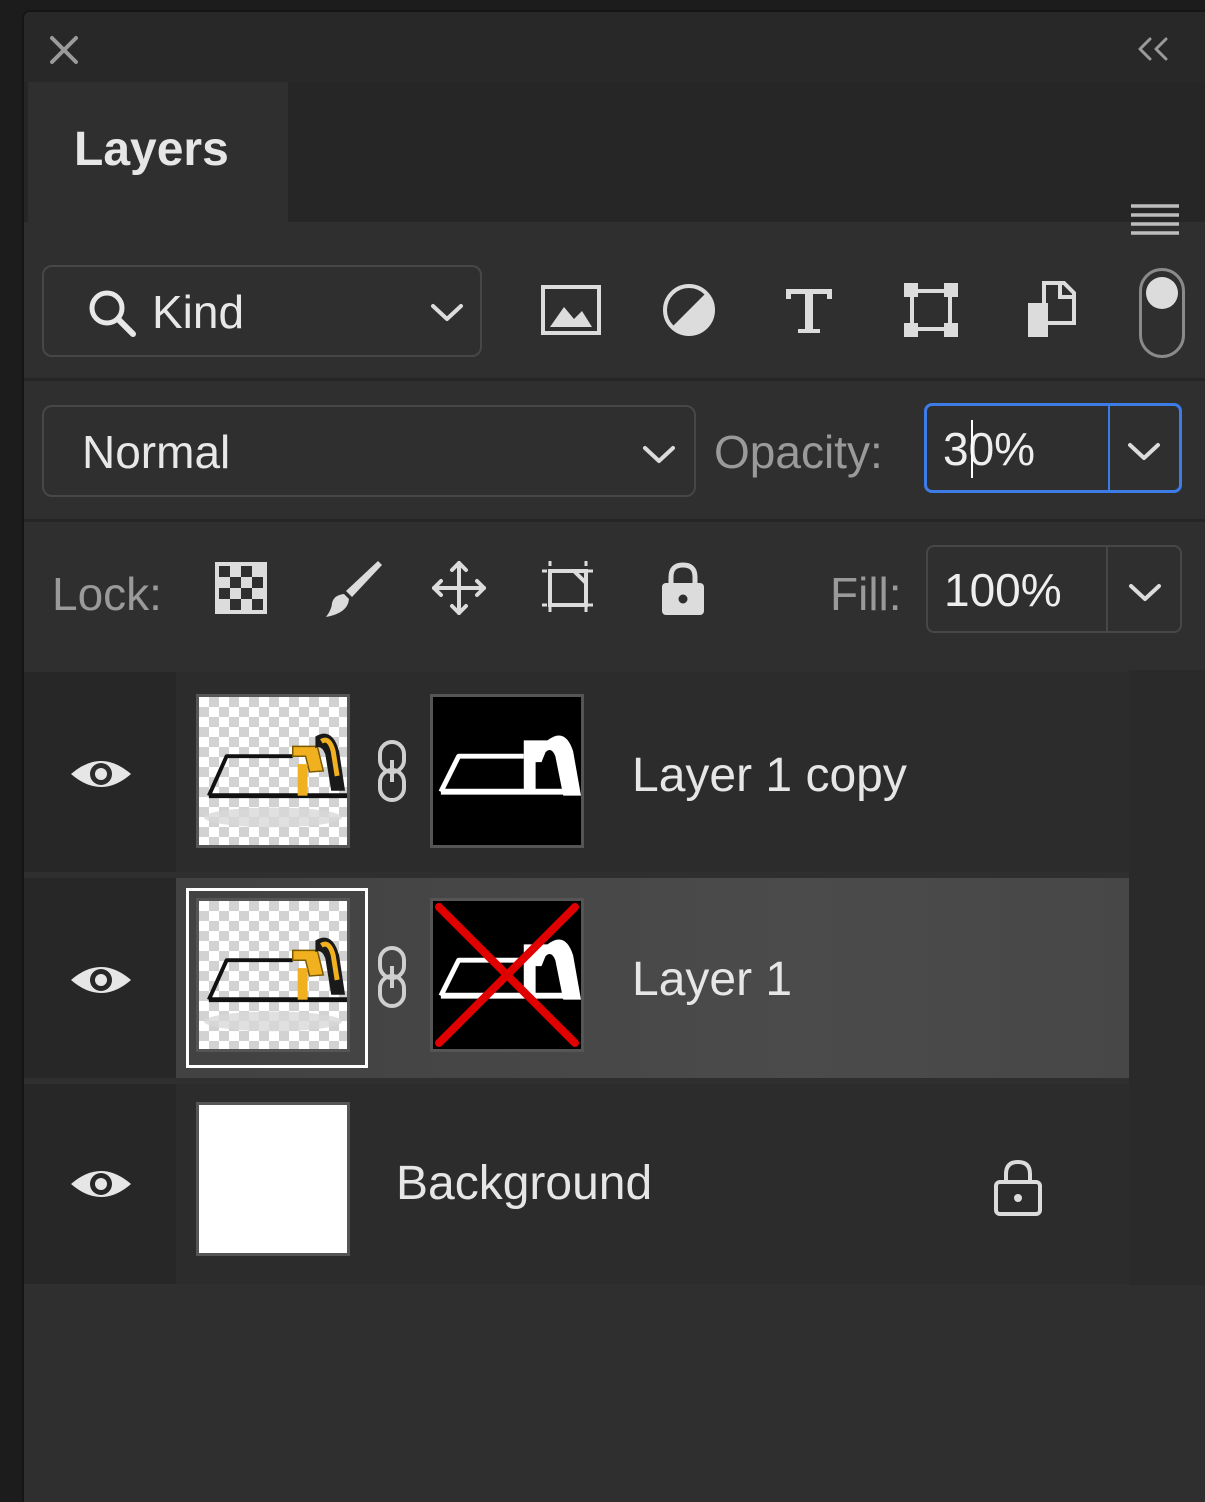 Image resolution: width=1205 pixels, height=1502 pixels. I want to click on search-icon, so click(112, 313).